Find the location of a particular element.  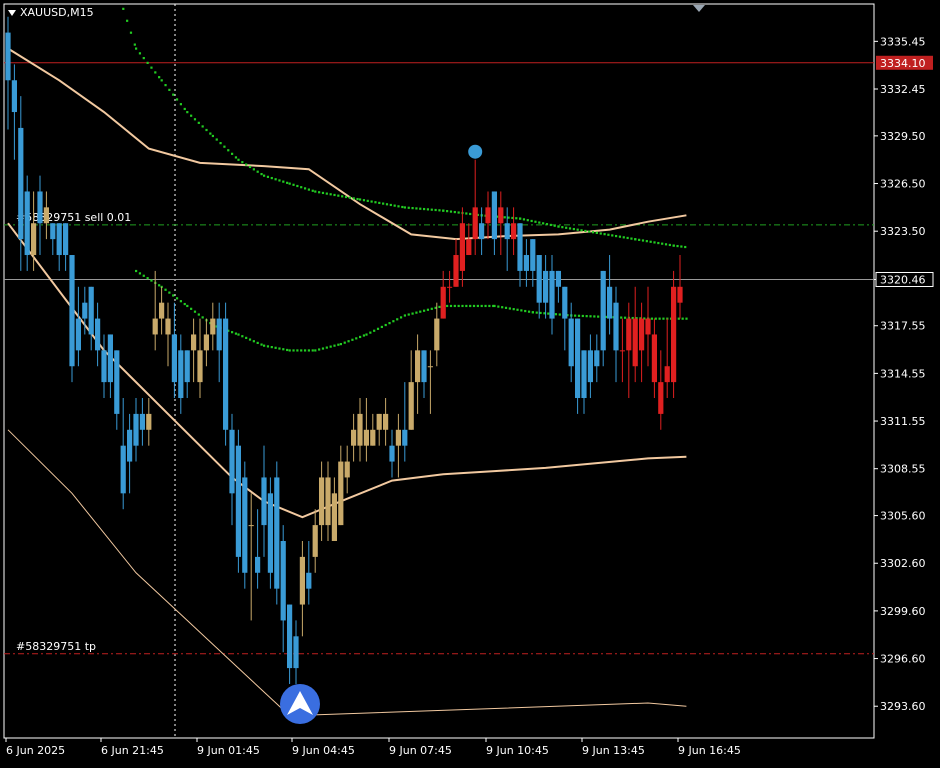

y-tick-label: 3314.55 is located at coordinates (903, 373).